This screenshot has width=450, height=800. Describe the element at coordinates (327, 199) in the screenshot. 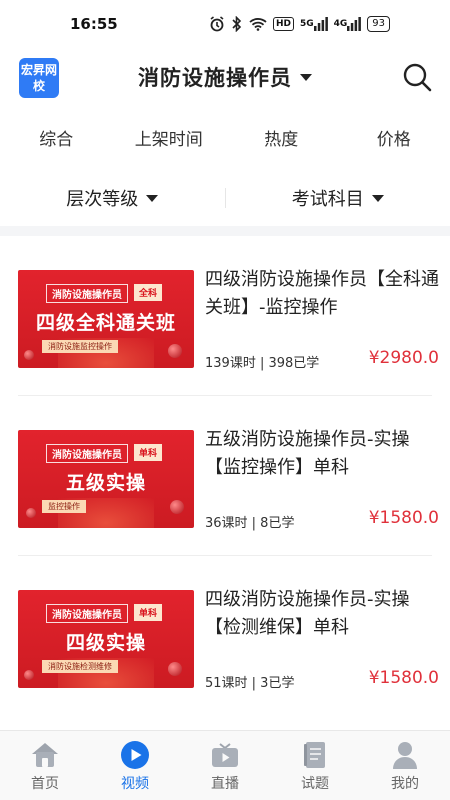

I see `subject-filter-label: 考试科目` at that location.